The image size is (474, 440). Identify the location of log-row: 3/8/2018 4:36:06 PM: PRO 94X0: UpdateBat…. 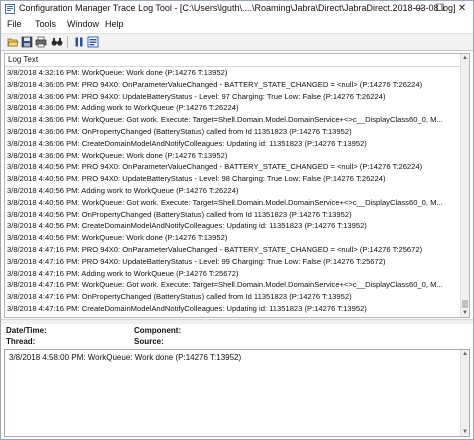
(233, 97).